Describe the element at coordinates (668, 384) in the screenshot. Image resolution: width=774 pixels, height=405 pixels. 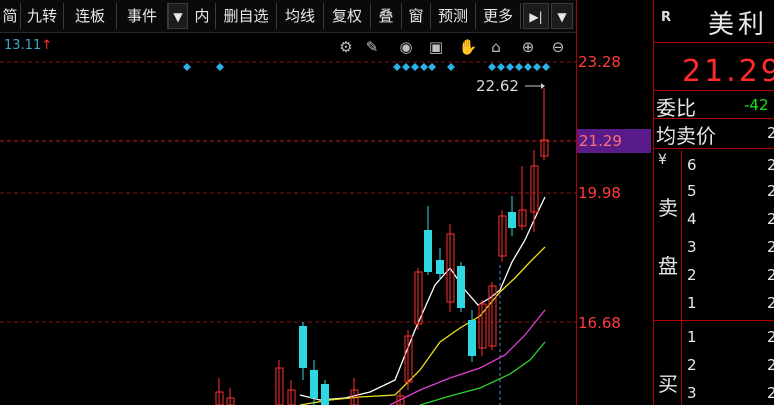
I see `buy-side-label: 买` at that location.